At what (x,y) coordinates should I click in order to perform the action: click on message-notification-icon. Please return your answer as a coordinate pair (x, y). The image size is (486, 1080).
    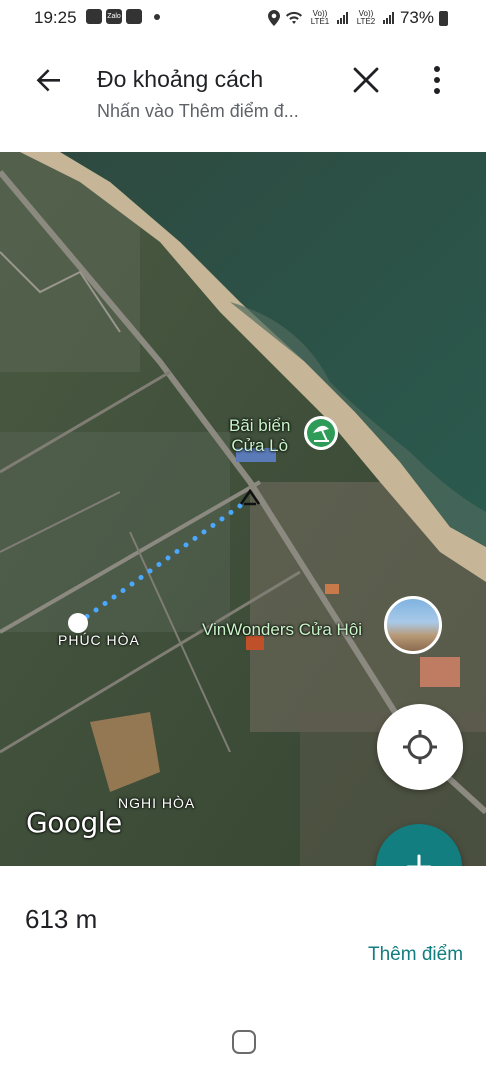
    Looking at the image, I should click on (134, 16).